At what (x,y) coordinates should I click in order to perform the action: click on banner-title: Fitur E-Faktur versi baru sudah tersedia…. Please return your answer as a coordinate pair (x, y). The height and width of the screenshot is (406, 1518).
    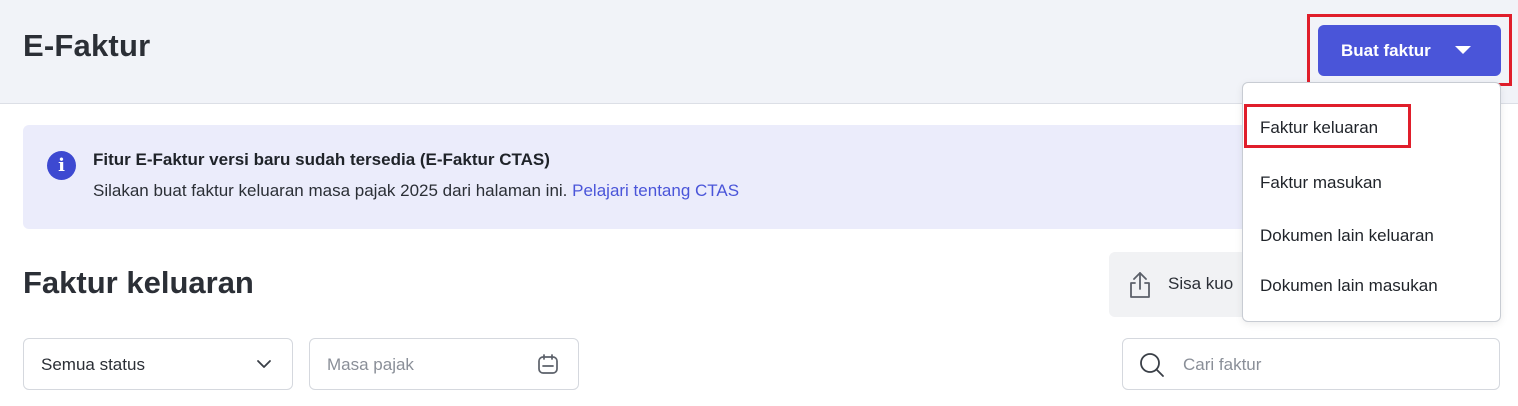
    Looking at the image, I should click on (321, 159).